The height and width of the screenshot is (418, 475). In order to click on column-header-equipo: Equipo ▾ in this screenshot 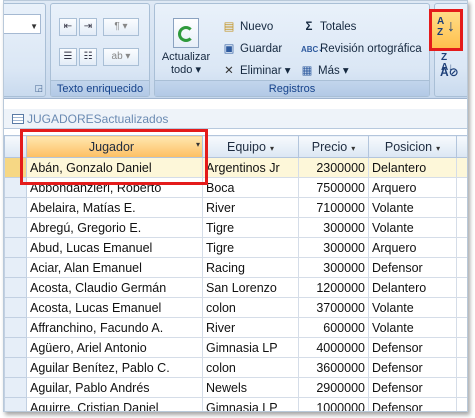, I will do `click(250, 146)`.